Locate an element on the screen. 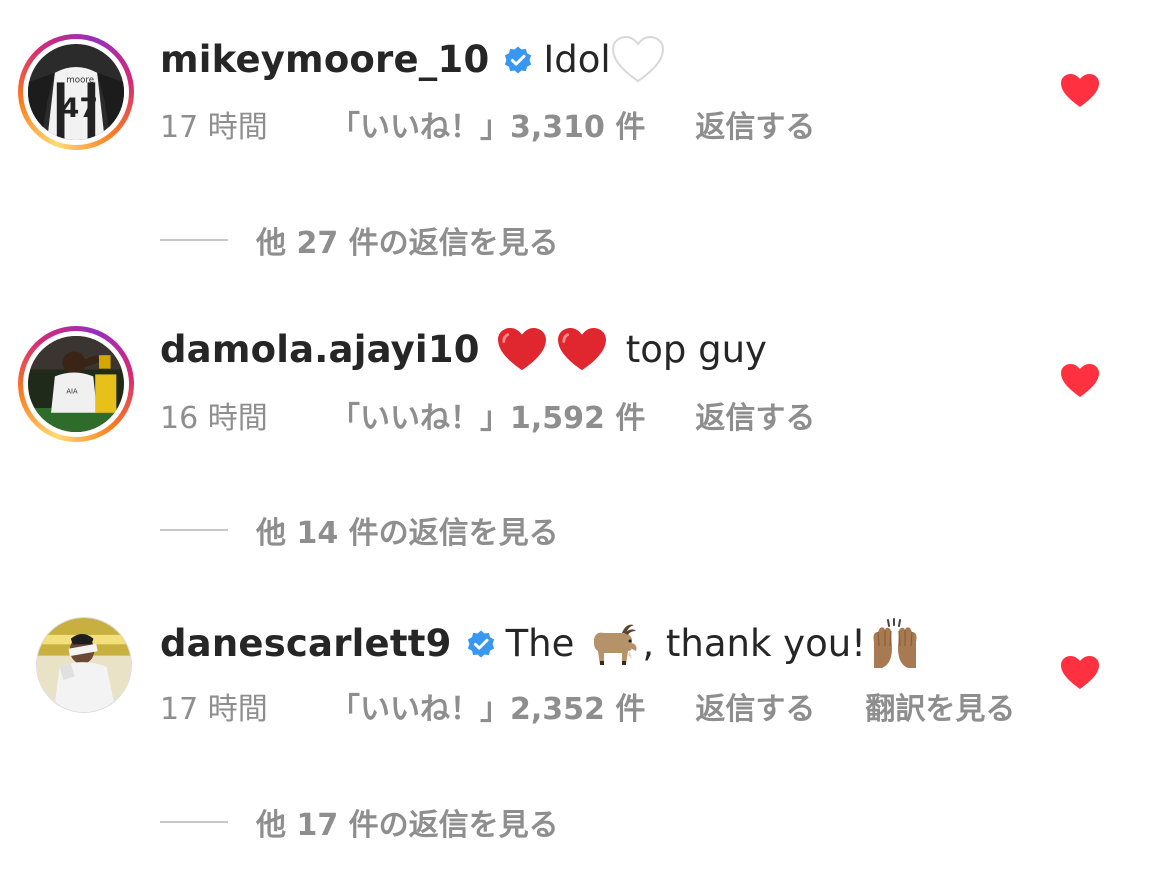 The height and width of the screenshot is (869, 1170). comment-text: Idol is located at coordinates (577, 59).